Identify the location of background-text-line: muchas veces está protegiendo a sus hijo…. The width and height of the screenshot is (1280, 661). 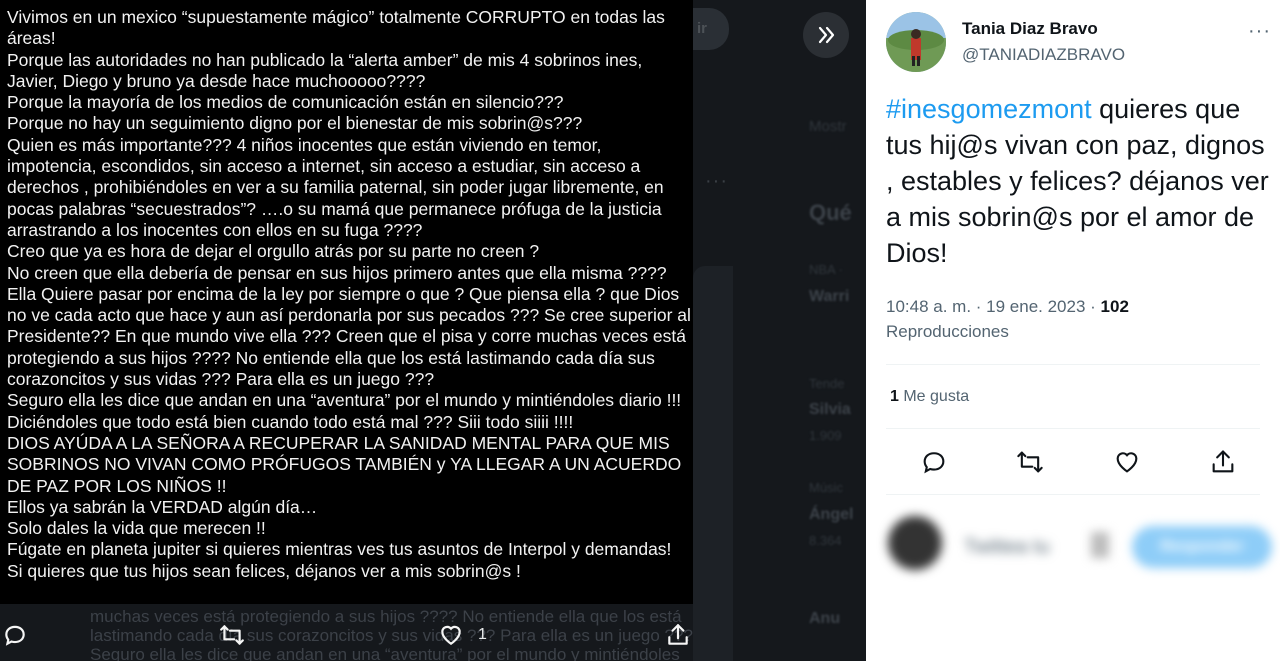
(386, 616).